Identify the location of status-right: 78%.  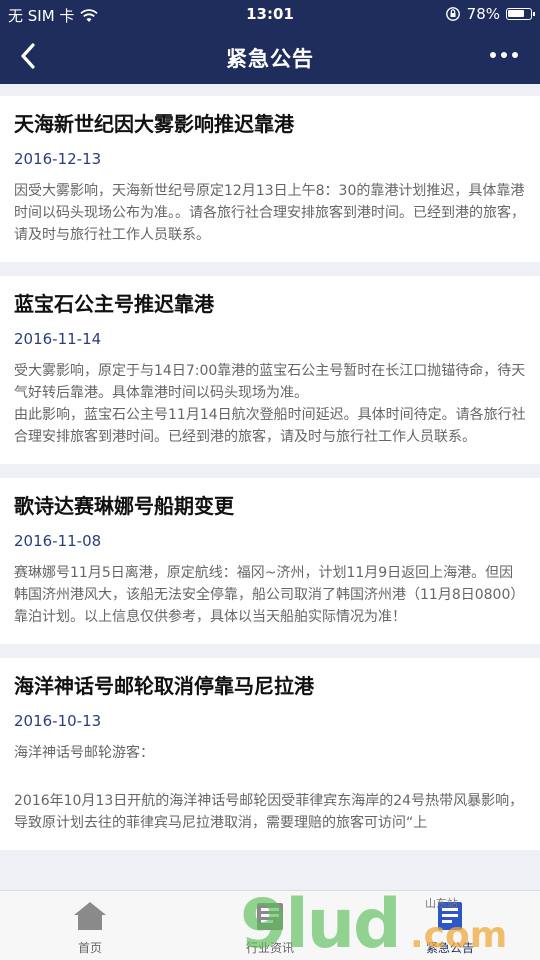
(490, 14).